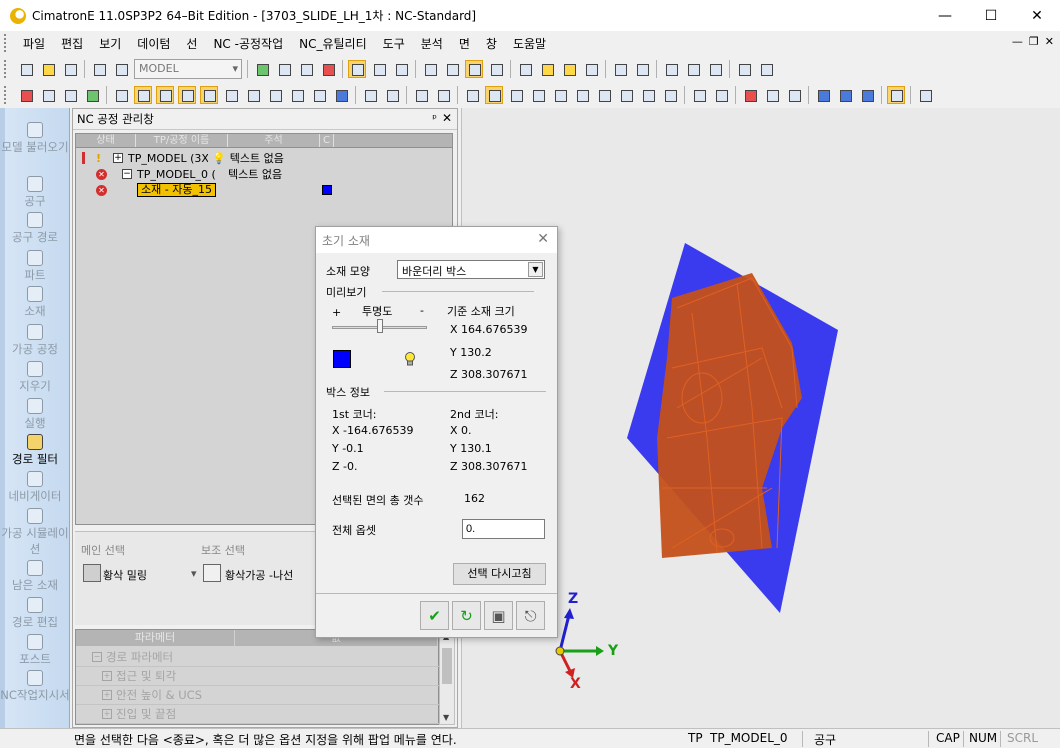 This screenshot has height=748, width=1060. What do you see at coordinates (165, 95) in the screenshot?
I see `filter-curves-icon` at bounding box center [165, 95].